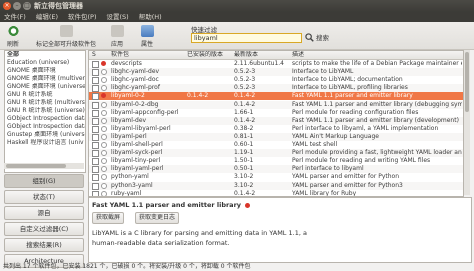 The image size is (474, 271). What do you see at coordinates (276, 145) in the screenshot?
I see `table-row: libyaml-shell-perl 0.60-1 YAML test shell` at bounding box center [276, 145].